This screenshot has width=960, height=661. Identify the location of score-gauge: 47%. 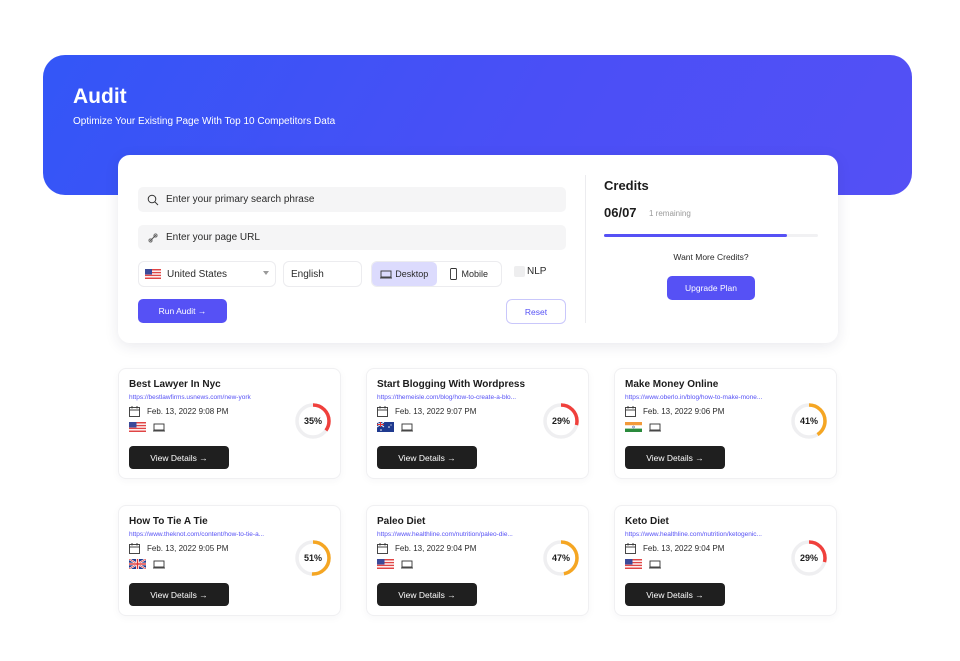
(561, 558).